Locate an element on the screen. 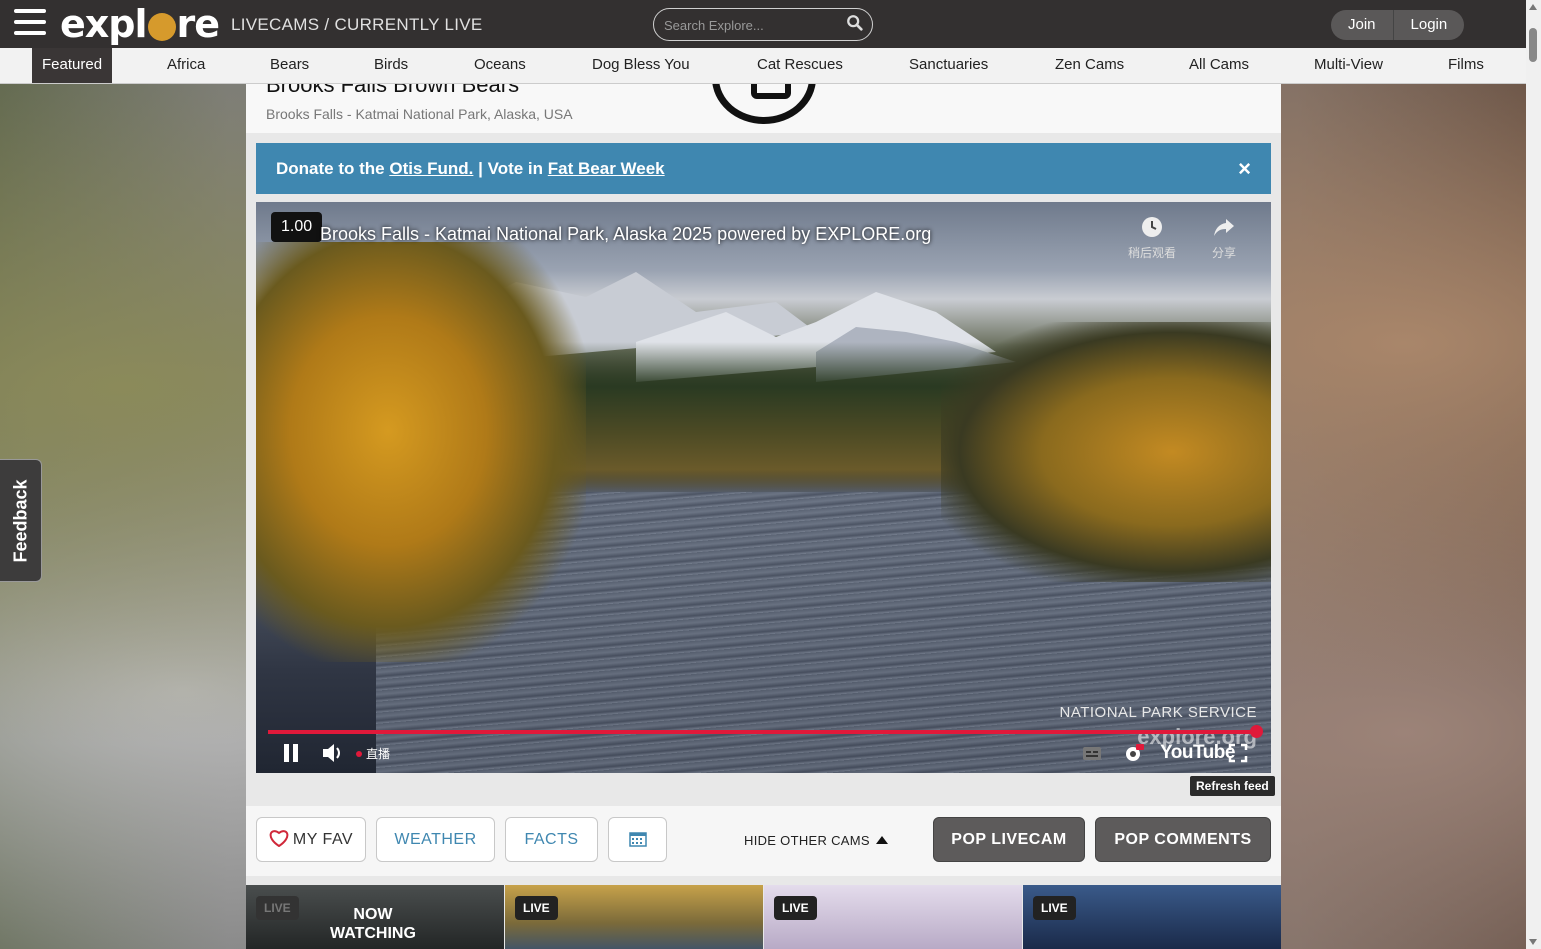  fat-bear-week-link: Fat Bear Week is located at coordinates (606, 168).